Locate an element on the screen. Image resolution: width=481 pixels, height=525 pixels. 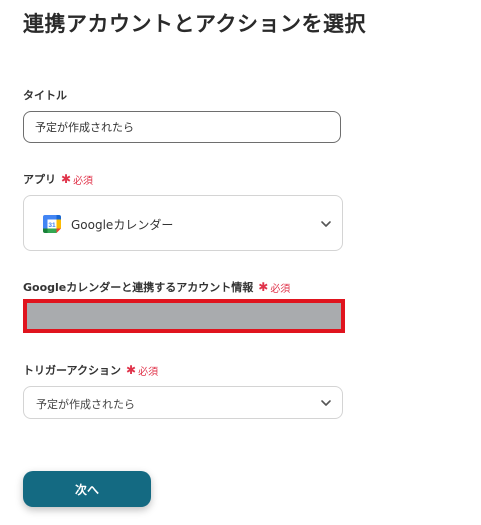
trigger-action-select: 予定が作成されたら is located at coordinates (183, 402).